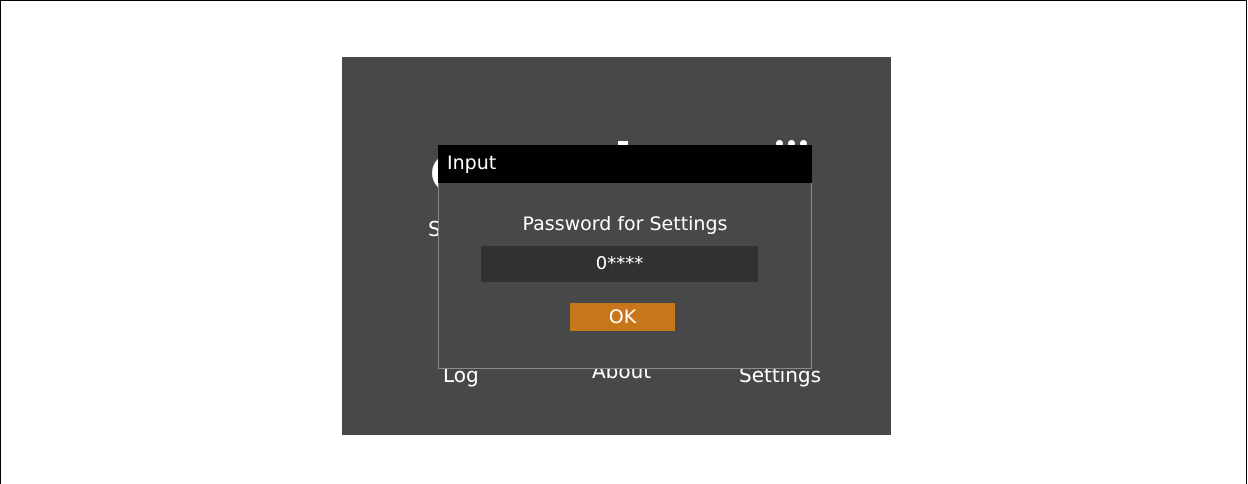 The width and height of the screenshot is (1248, 484). I want to click on dialog-prompt: Password for Settings, so click(625, 224).